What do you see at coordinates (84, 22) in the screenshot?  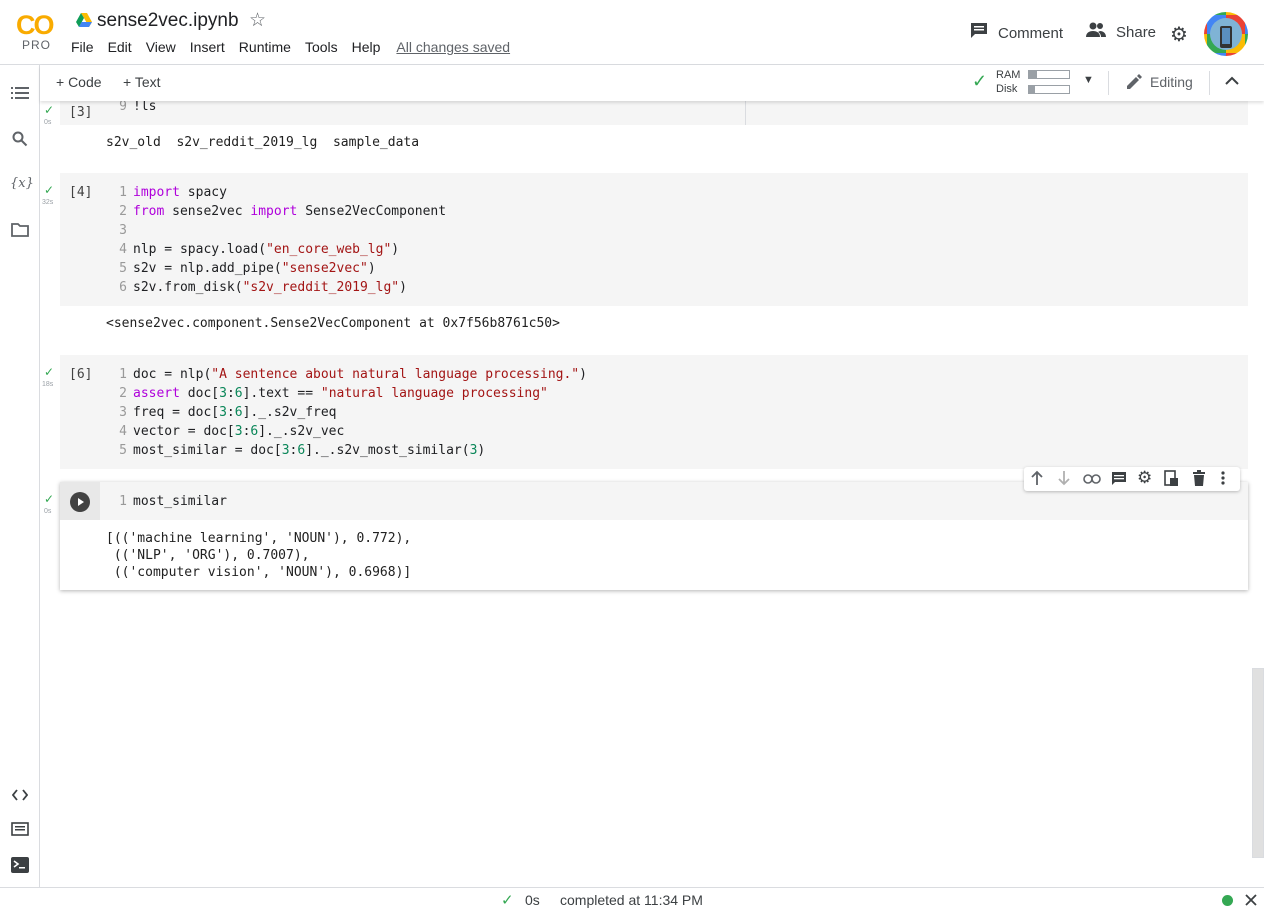 I see `google-drive-icon` at bounding box center [84, 22].